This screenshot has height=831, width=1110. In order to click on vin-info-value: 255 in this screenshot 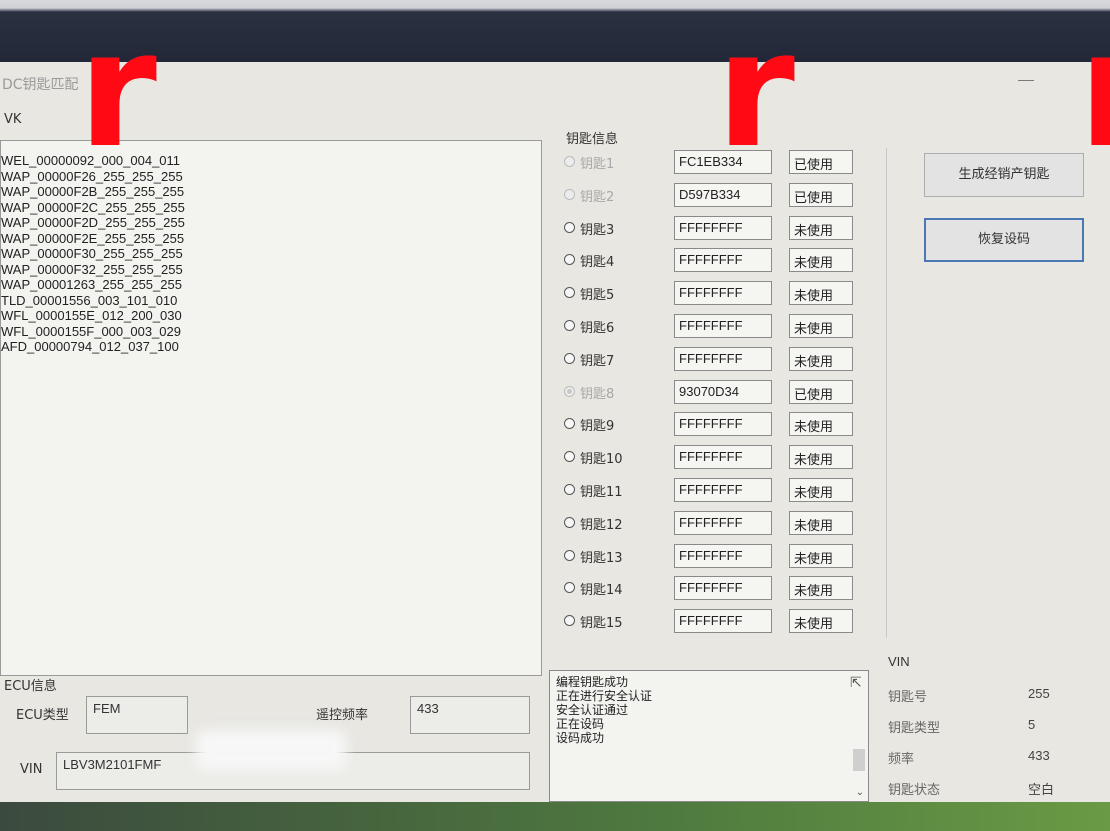, I will do `click(1039, 693)`.